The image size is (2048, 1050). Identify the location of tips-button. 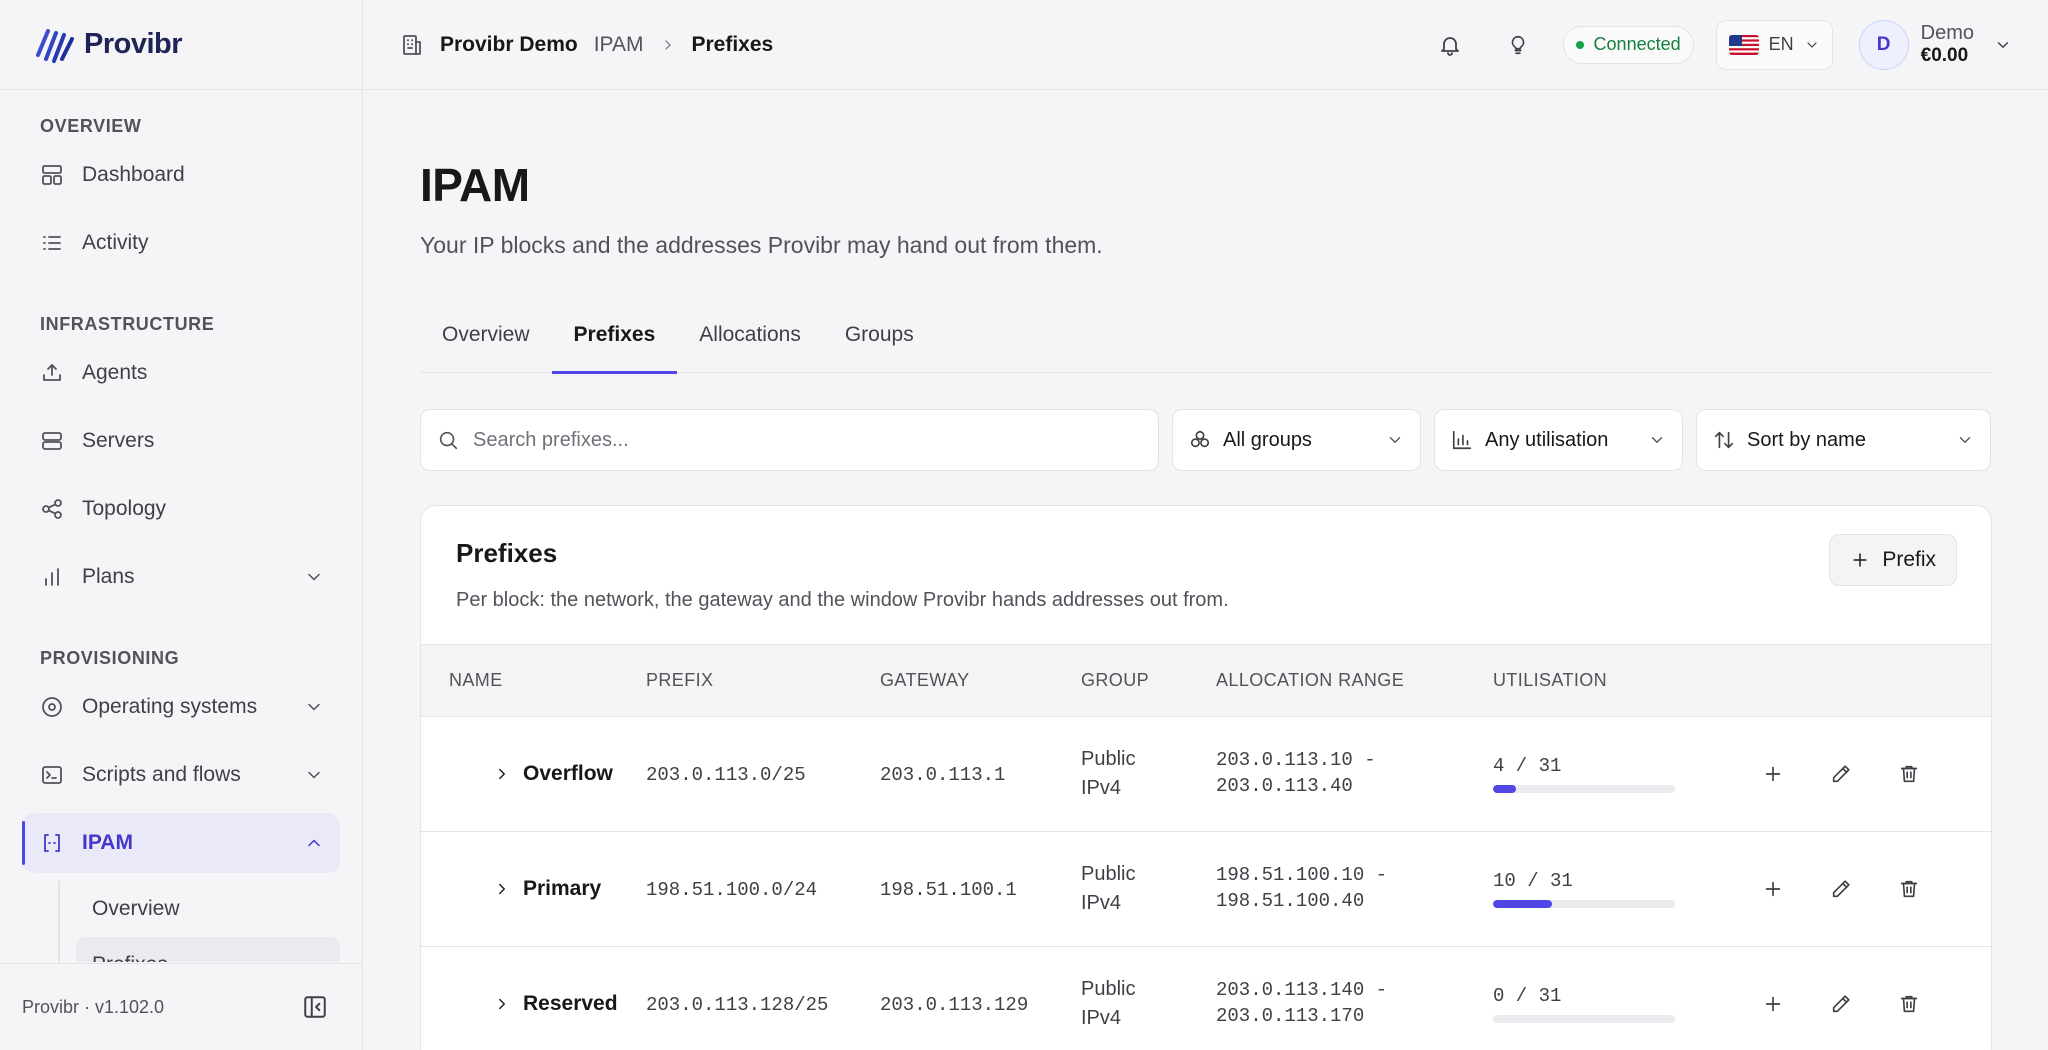
(1518, 45).